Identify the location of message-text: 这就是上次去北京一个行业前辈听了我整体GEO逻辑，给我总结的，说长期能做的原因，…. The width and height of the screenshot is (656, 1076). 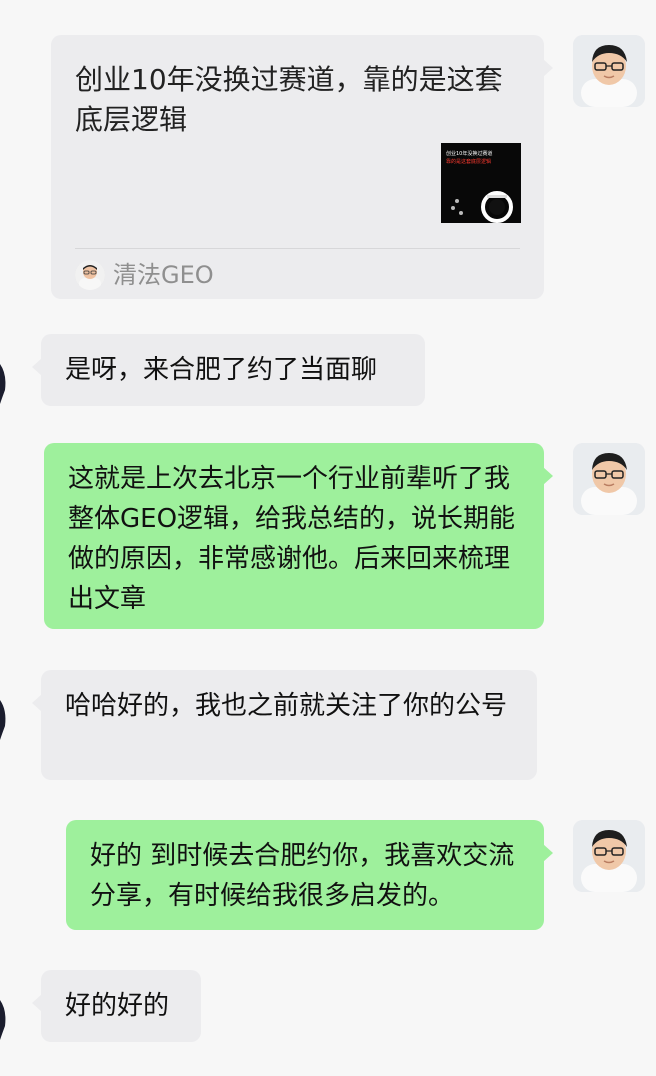
(292, 539).